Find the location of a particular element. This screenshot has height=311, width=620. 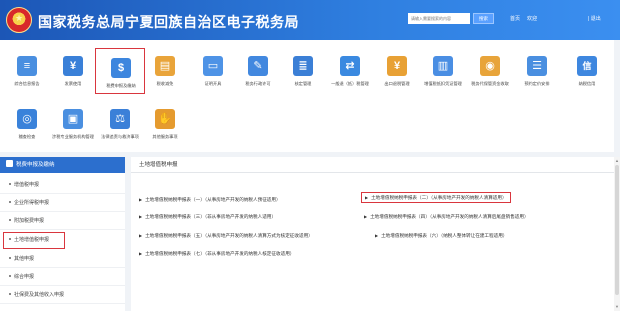

menu-tile: ☰ 预约定价安排 is located at coordinates (537, 71).